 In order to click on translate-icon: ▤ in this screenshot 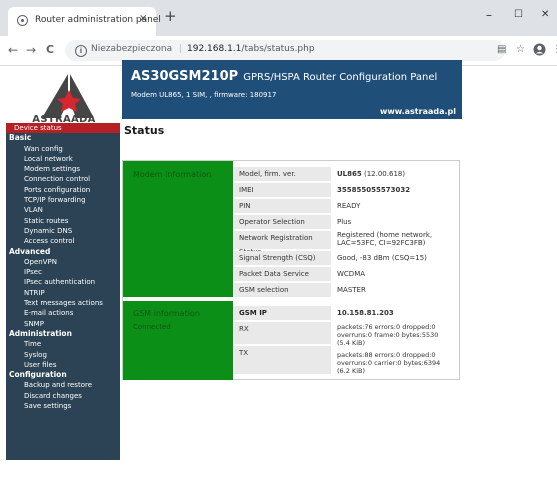, I will do `click(501, 49)`.